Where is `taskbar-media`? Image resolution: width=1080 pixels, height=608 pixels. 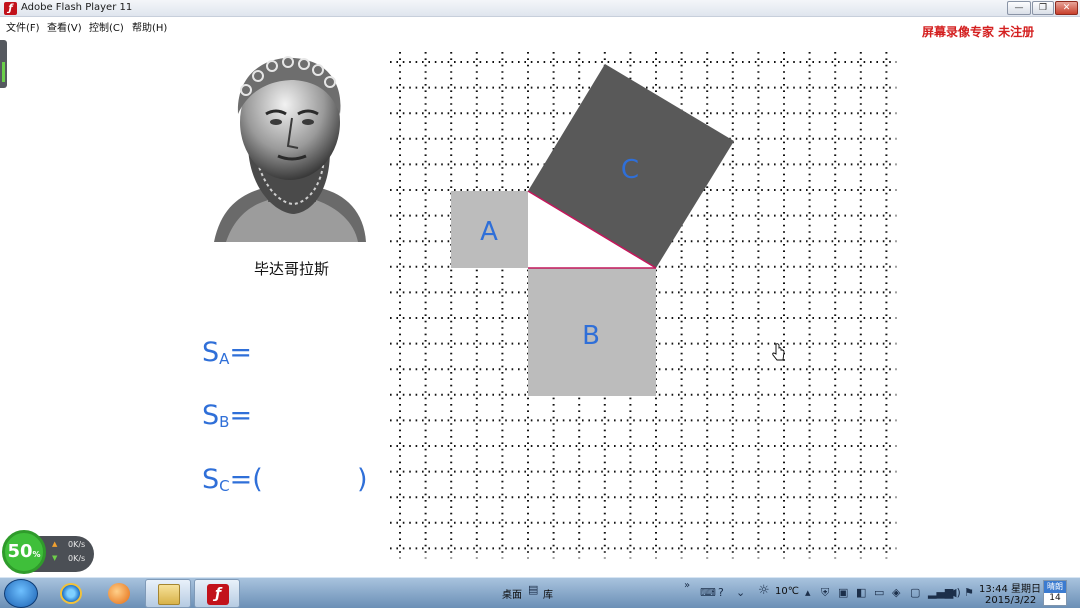 taskbar-media is located at coordinates (119, 593).